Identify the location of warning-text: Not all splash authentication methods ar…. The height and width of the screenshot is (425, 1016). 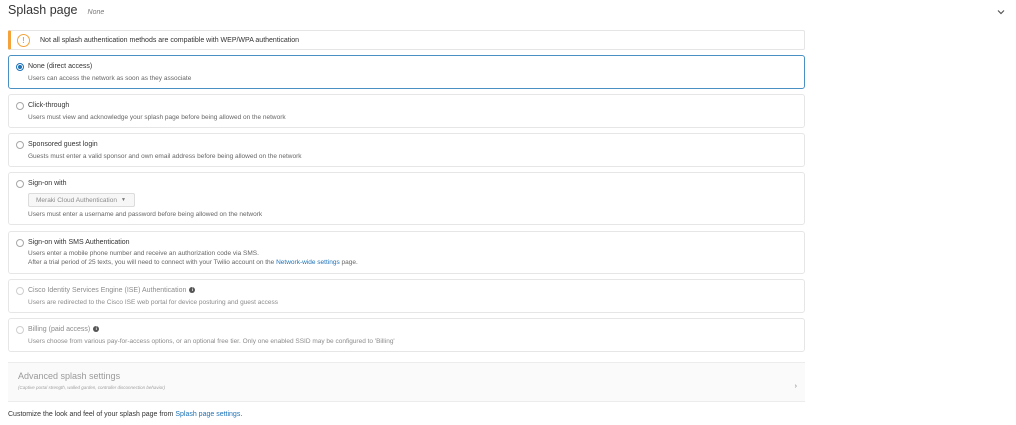
(170, 40).